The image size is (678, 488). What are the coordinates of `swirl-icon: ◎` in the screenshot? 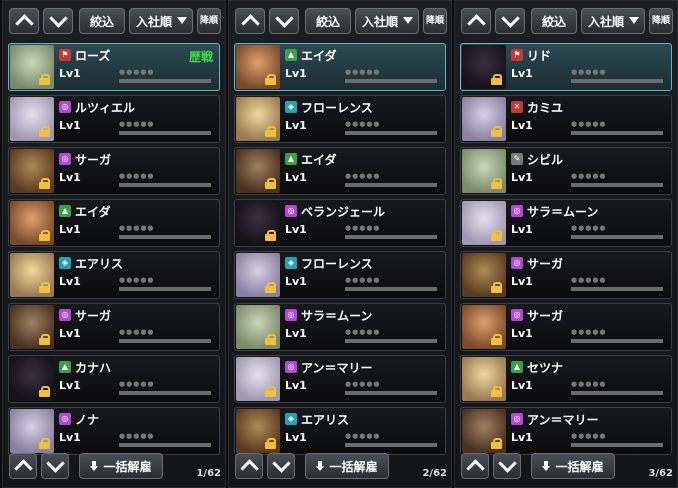 It's located at (517, 263).